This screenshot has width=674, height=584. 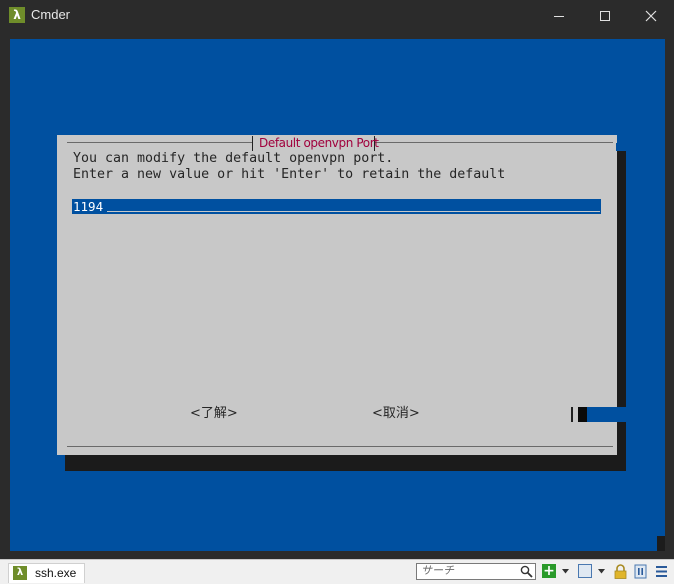 What do you see at coordinates (572, 414) in the screenshot?
I see `caret-bar` at bounding box center [572, 414].